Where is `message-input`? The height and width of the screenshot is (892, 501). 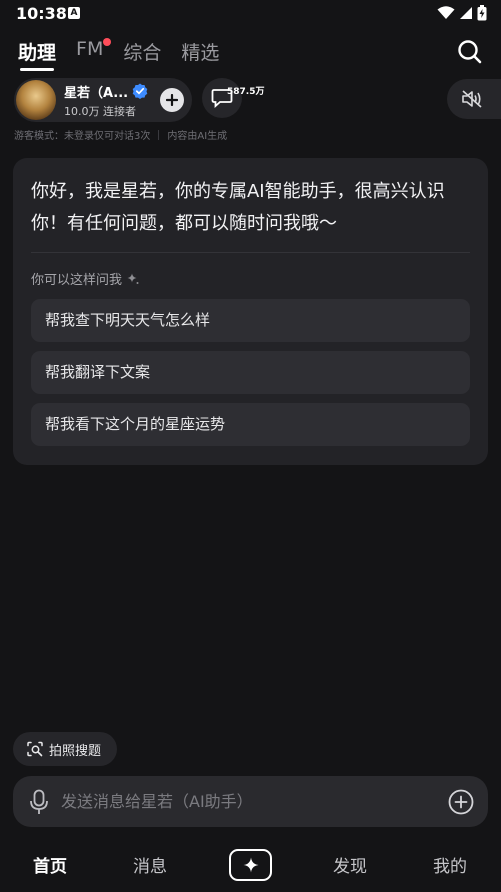 message-input is located at coordinates (254, 801).